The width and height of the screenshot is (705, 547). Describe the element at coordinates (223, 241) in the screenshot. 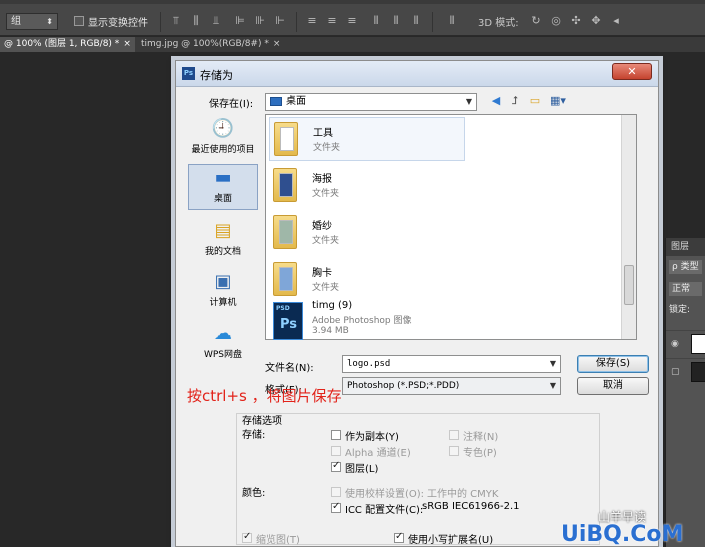

I see `place-documents: ▤ 我的文档` at that location.